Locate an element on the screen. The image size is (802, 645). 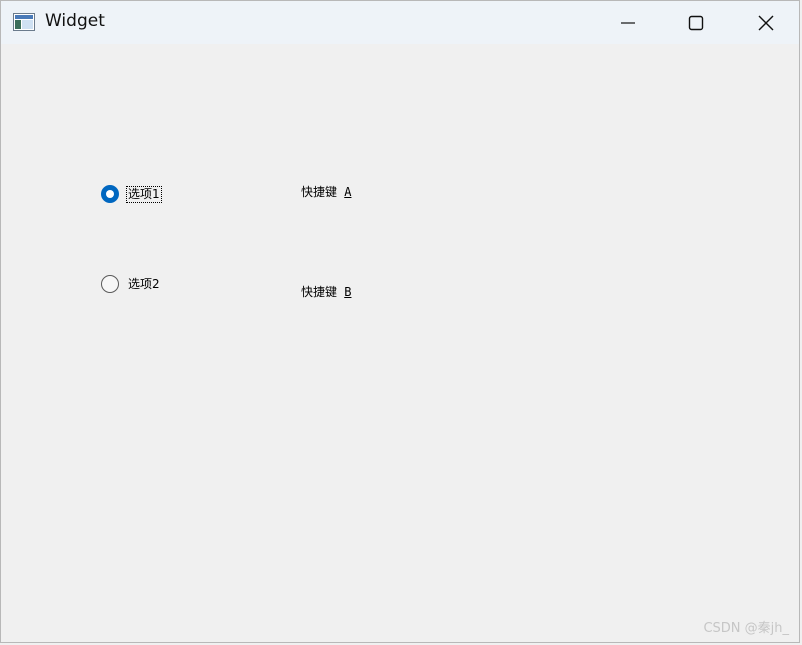
close-icon is located at coordinates (766, 22).